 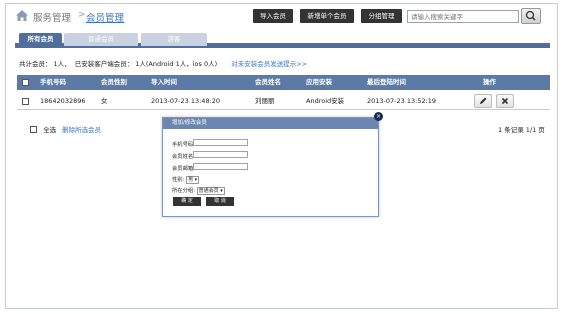 I want to click on column-header: 应用安装, so click(x=319, y=82).